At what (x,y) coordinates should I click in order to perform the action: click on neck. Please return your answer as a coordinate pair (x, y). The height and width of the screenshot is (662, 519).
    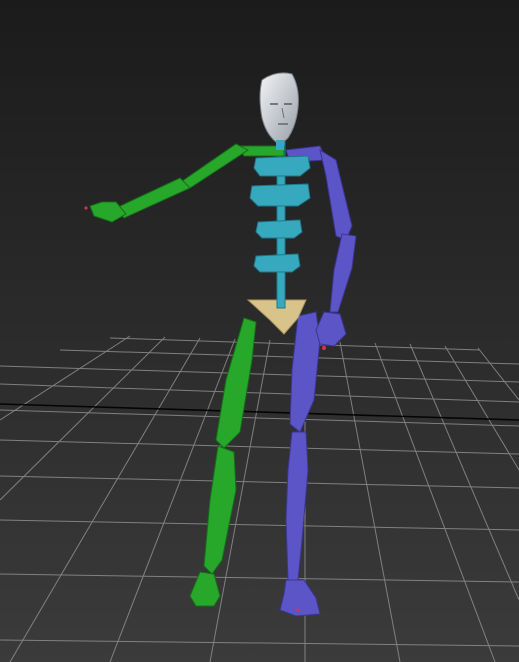
    Looking at the image, I should click on (280, 145).